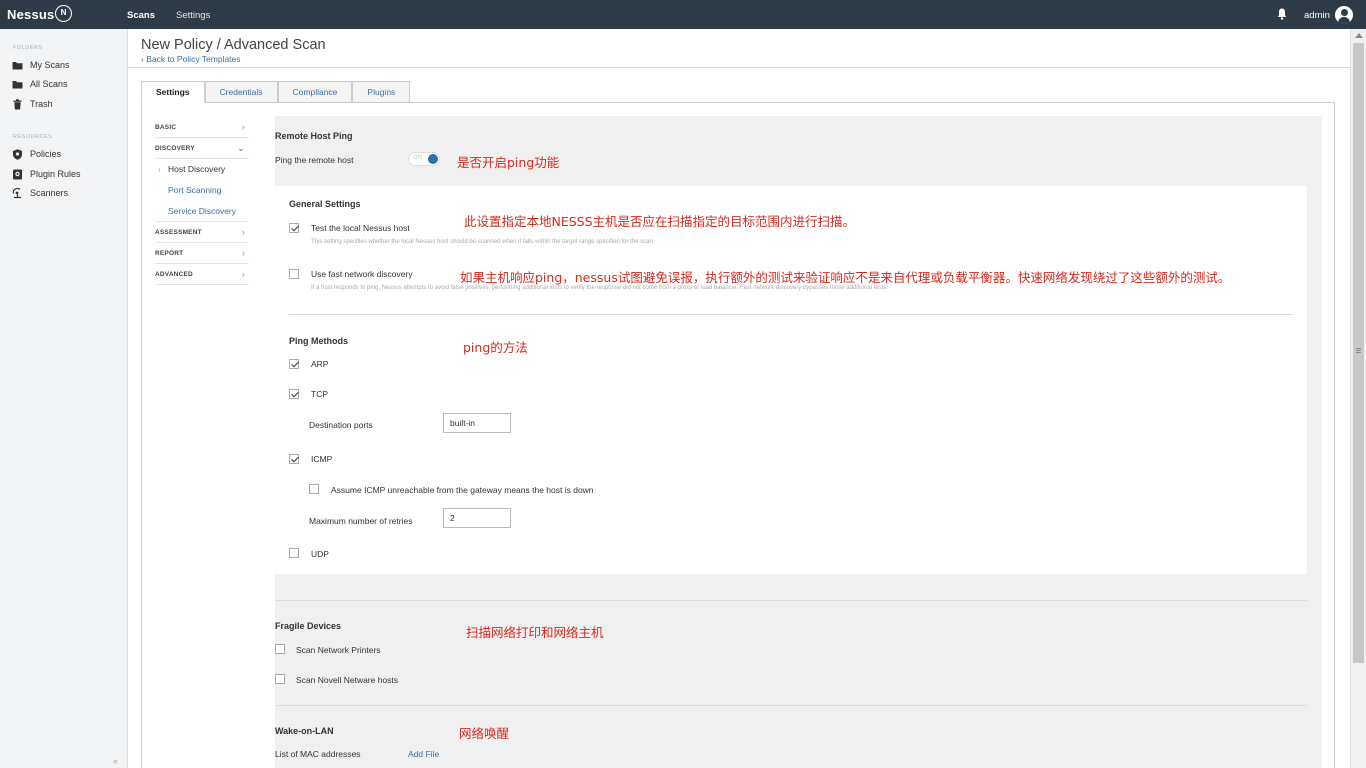  I want to click on folders-heading: FOLDERS, so click(28, 48).